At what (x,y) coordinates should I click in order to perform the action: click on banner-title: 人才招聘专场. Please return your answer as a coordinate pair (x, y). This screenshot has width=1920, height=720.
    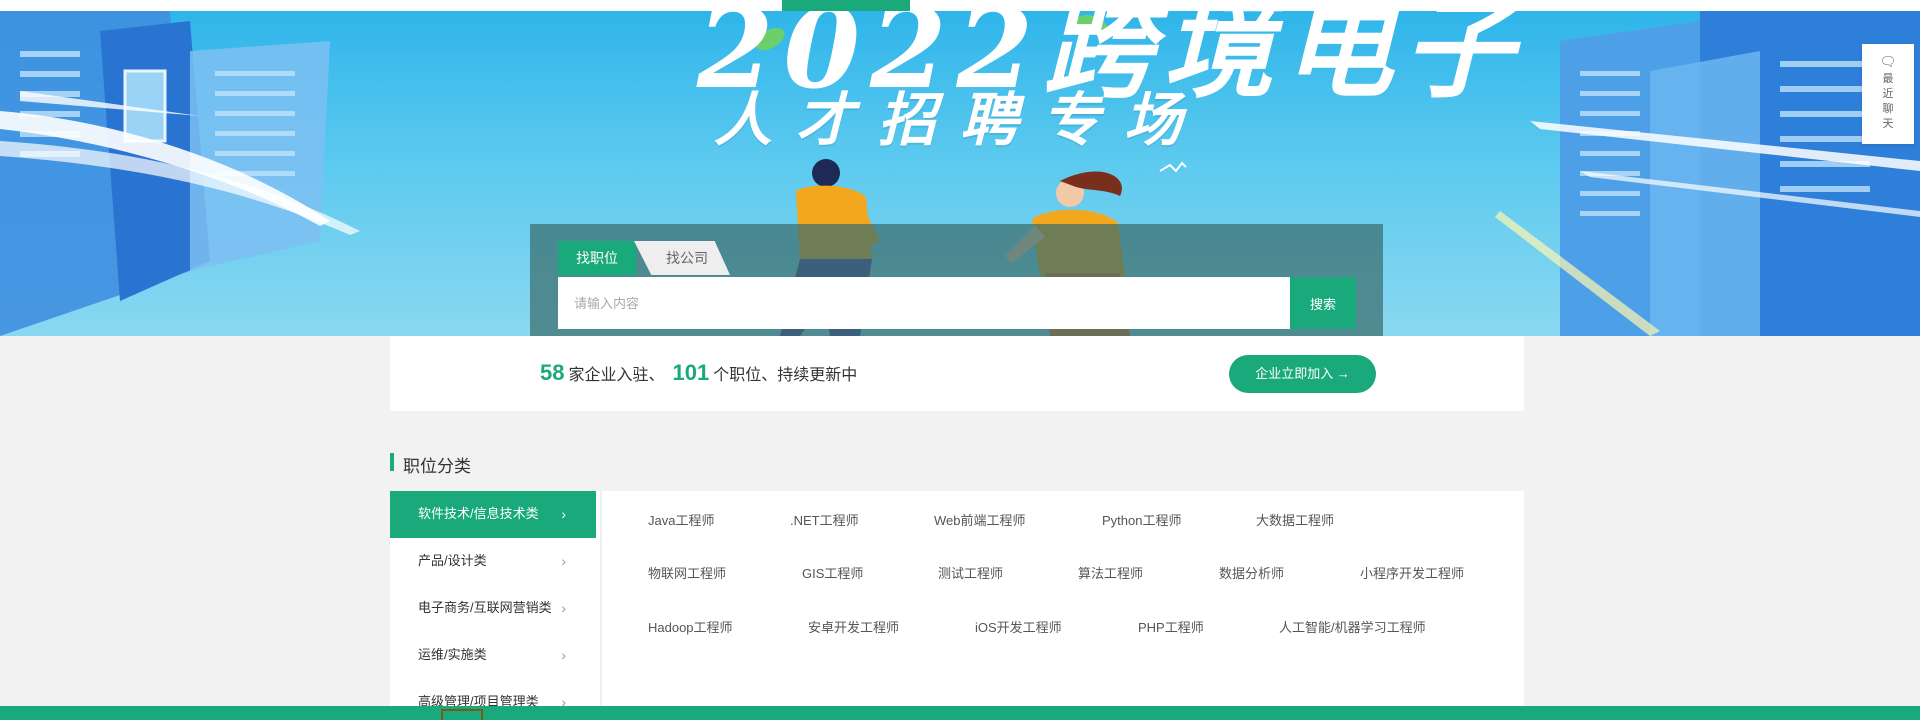
    Looking at the image, I should click on (959, 120).